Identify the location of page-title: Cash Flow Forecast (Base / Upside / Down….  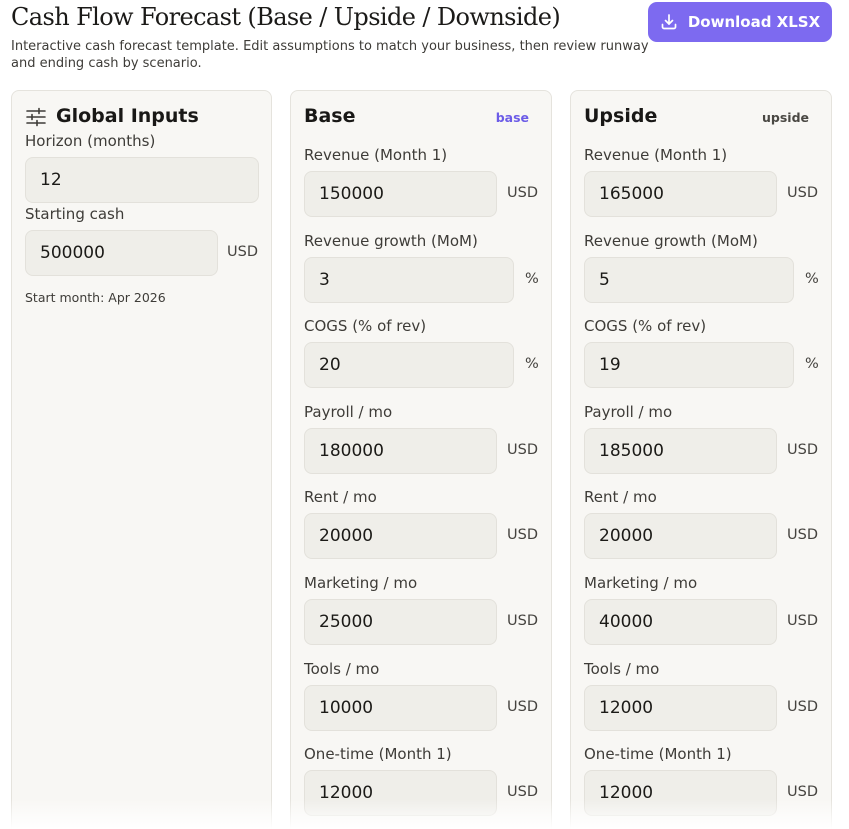
(286, 17).